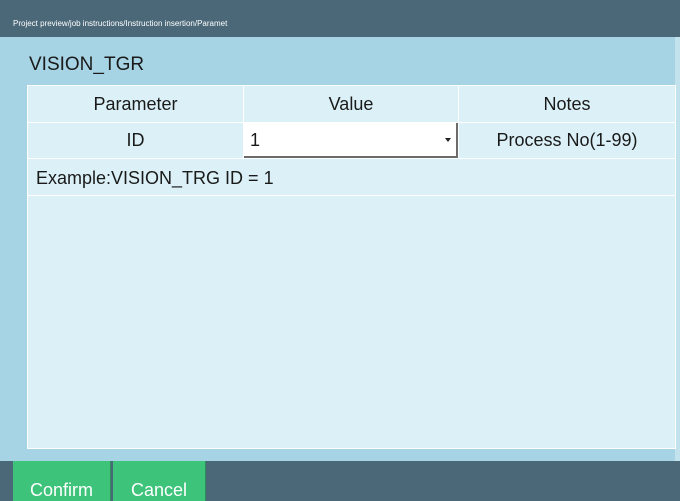 The width and height of the screenshot is (680, 501). Describe the element at coordinates (155, 178) in the screenshot. I see `example-text: Example:VISION_TRG ID = 1` at that location.